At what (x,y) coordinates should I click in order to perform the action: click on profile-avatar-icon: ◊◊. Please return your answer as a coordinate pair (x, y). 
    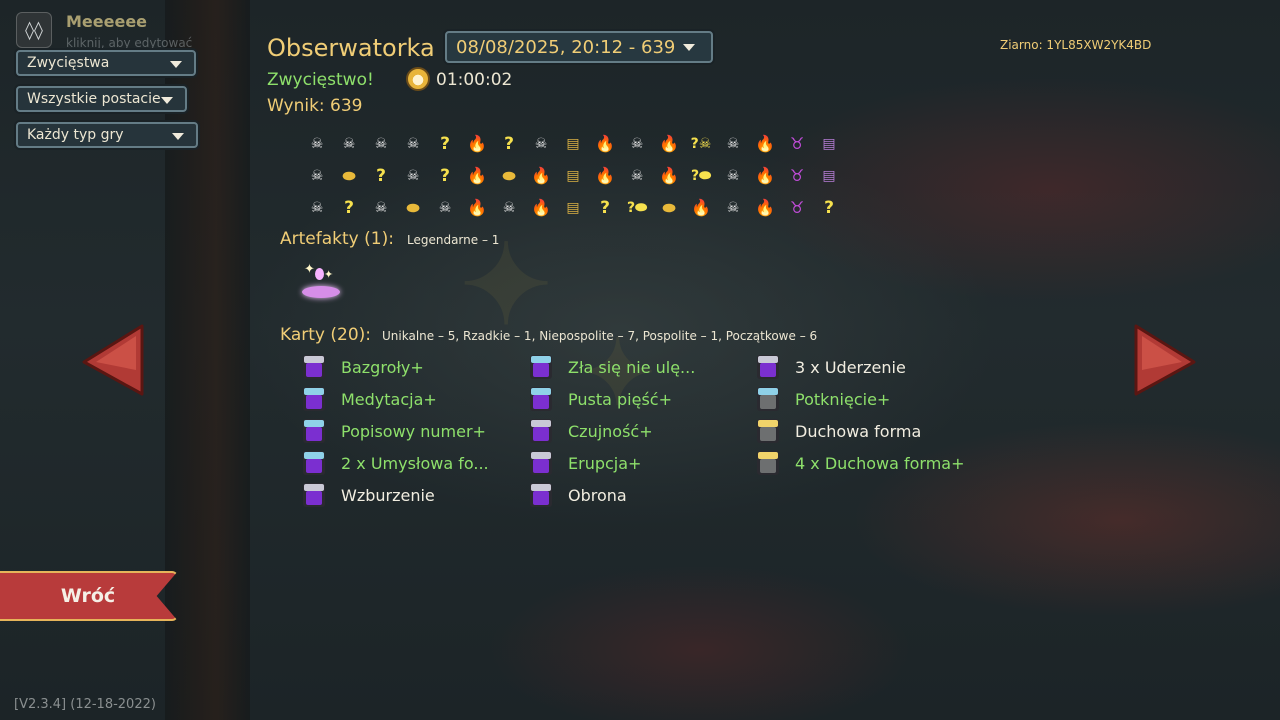
    Looking at the image, I should click on (34, 30).